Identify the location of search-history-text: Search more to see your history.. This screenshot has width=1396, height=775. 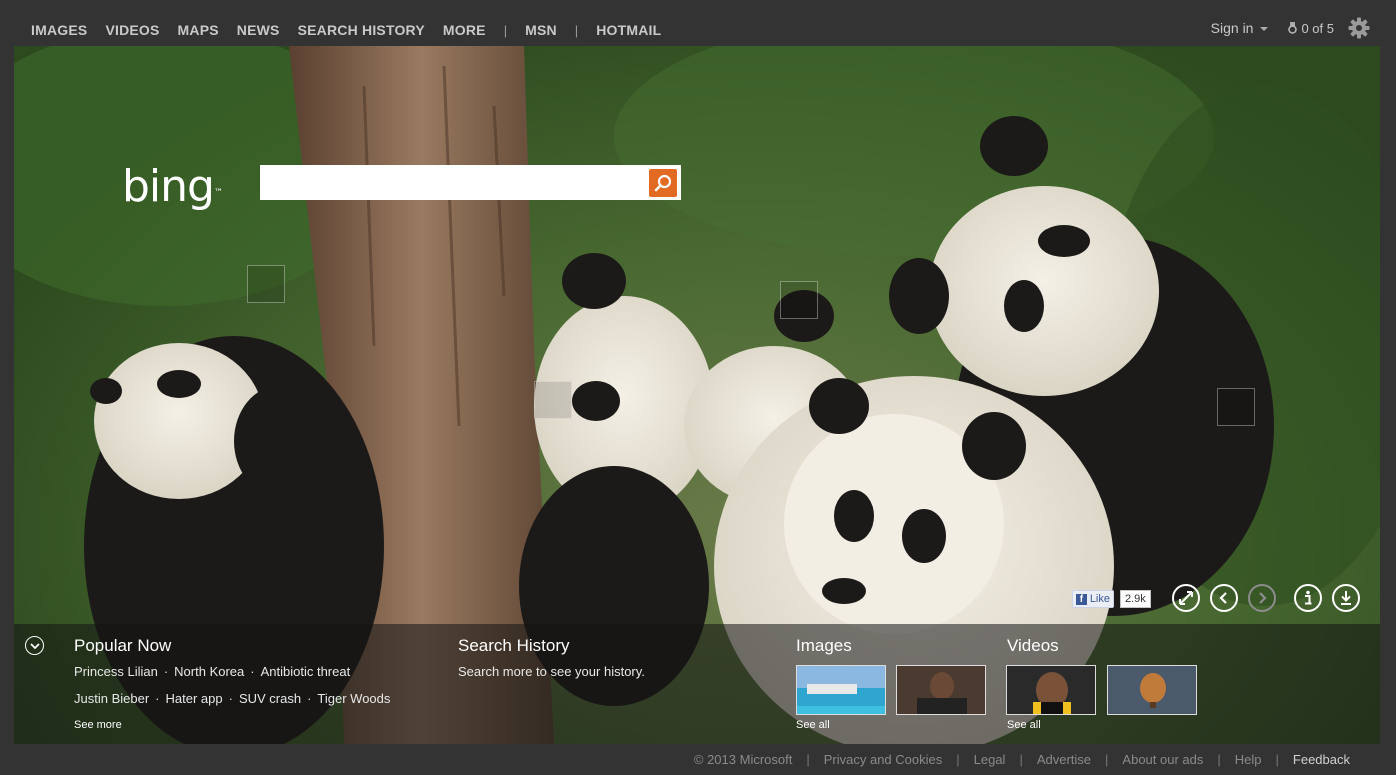
(551, 671).